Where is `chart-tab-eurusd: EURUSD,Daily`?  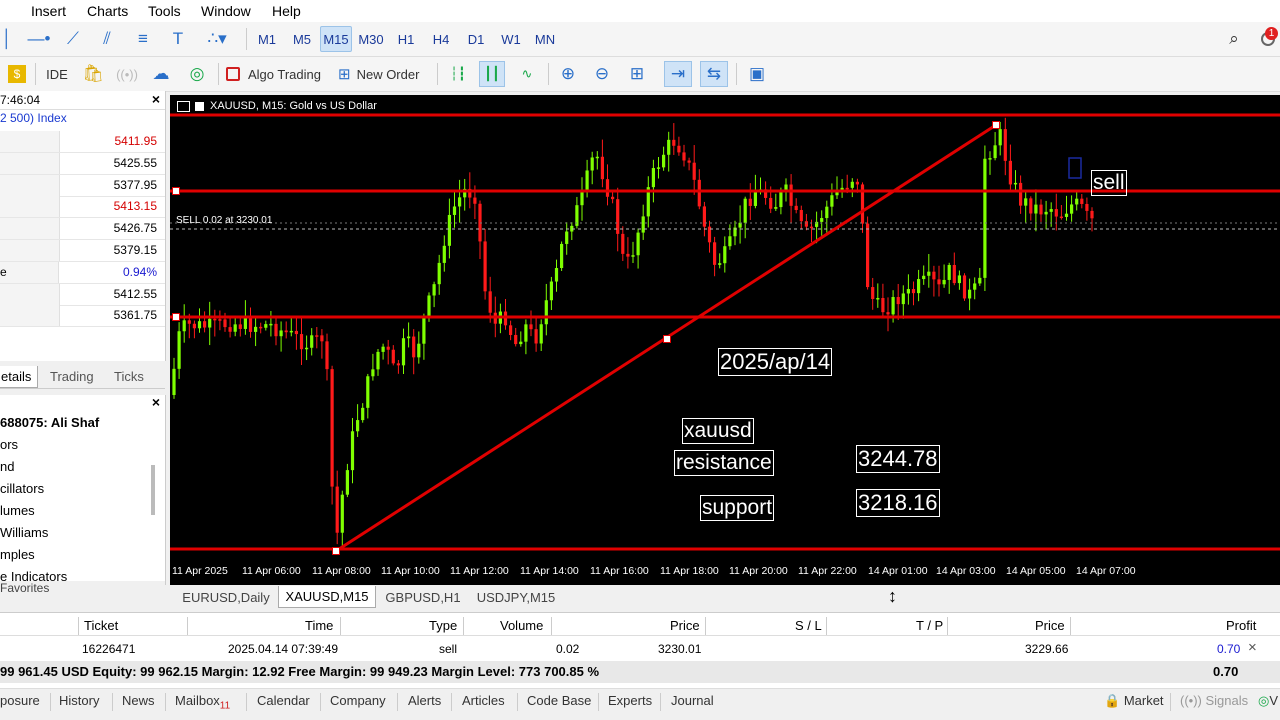 chart-tab-eurusd: EURUSD,Daily is located at coordinates (226, 597).